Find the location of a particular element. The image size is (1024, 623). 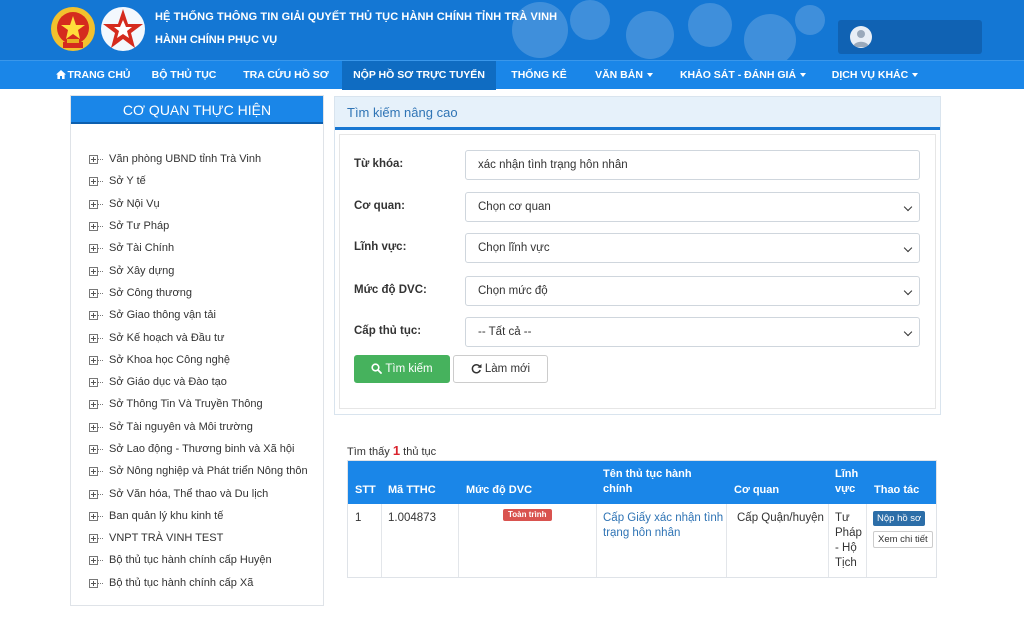

sidebar-item-label: Sở Tư Pháp is located at coordinates (139, 226).